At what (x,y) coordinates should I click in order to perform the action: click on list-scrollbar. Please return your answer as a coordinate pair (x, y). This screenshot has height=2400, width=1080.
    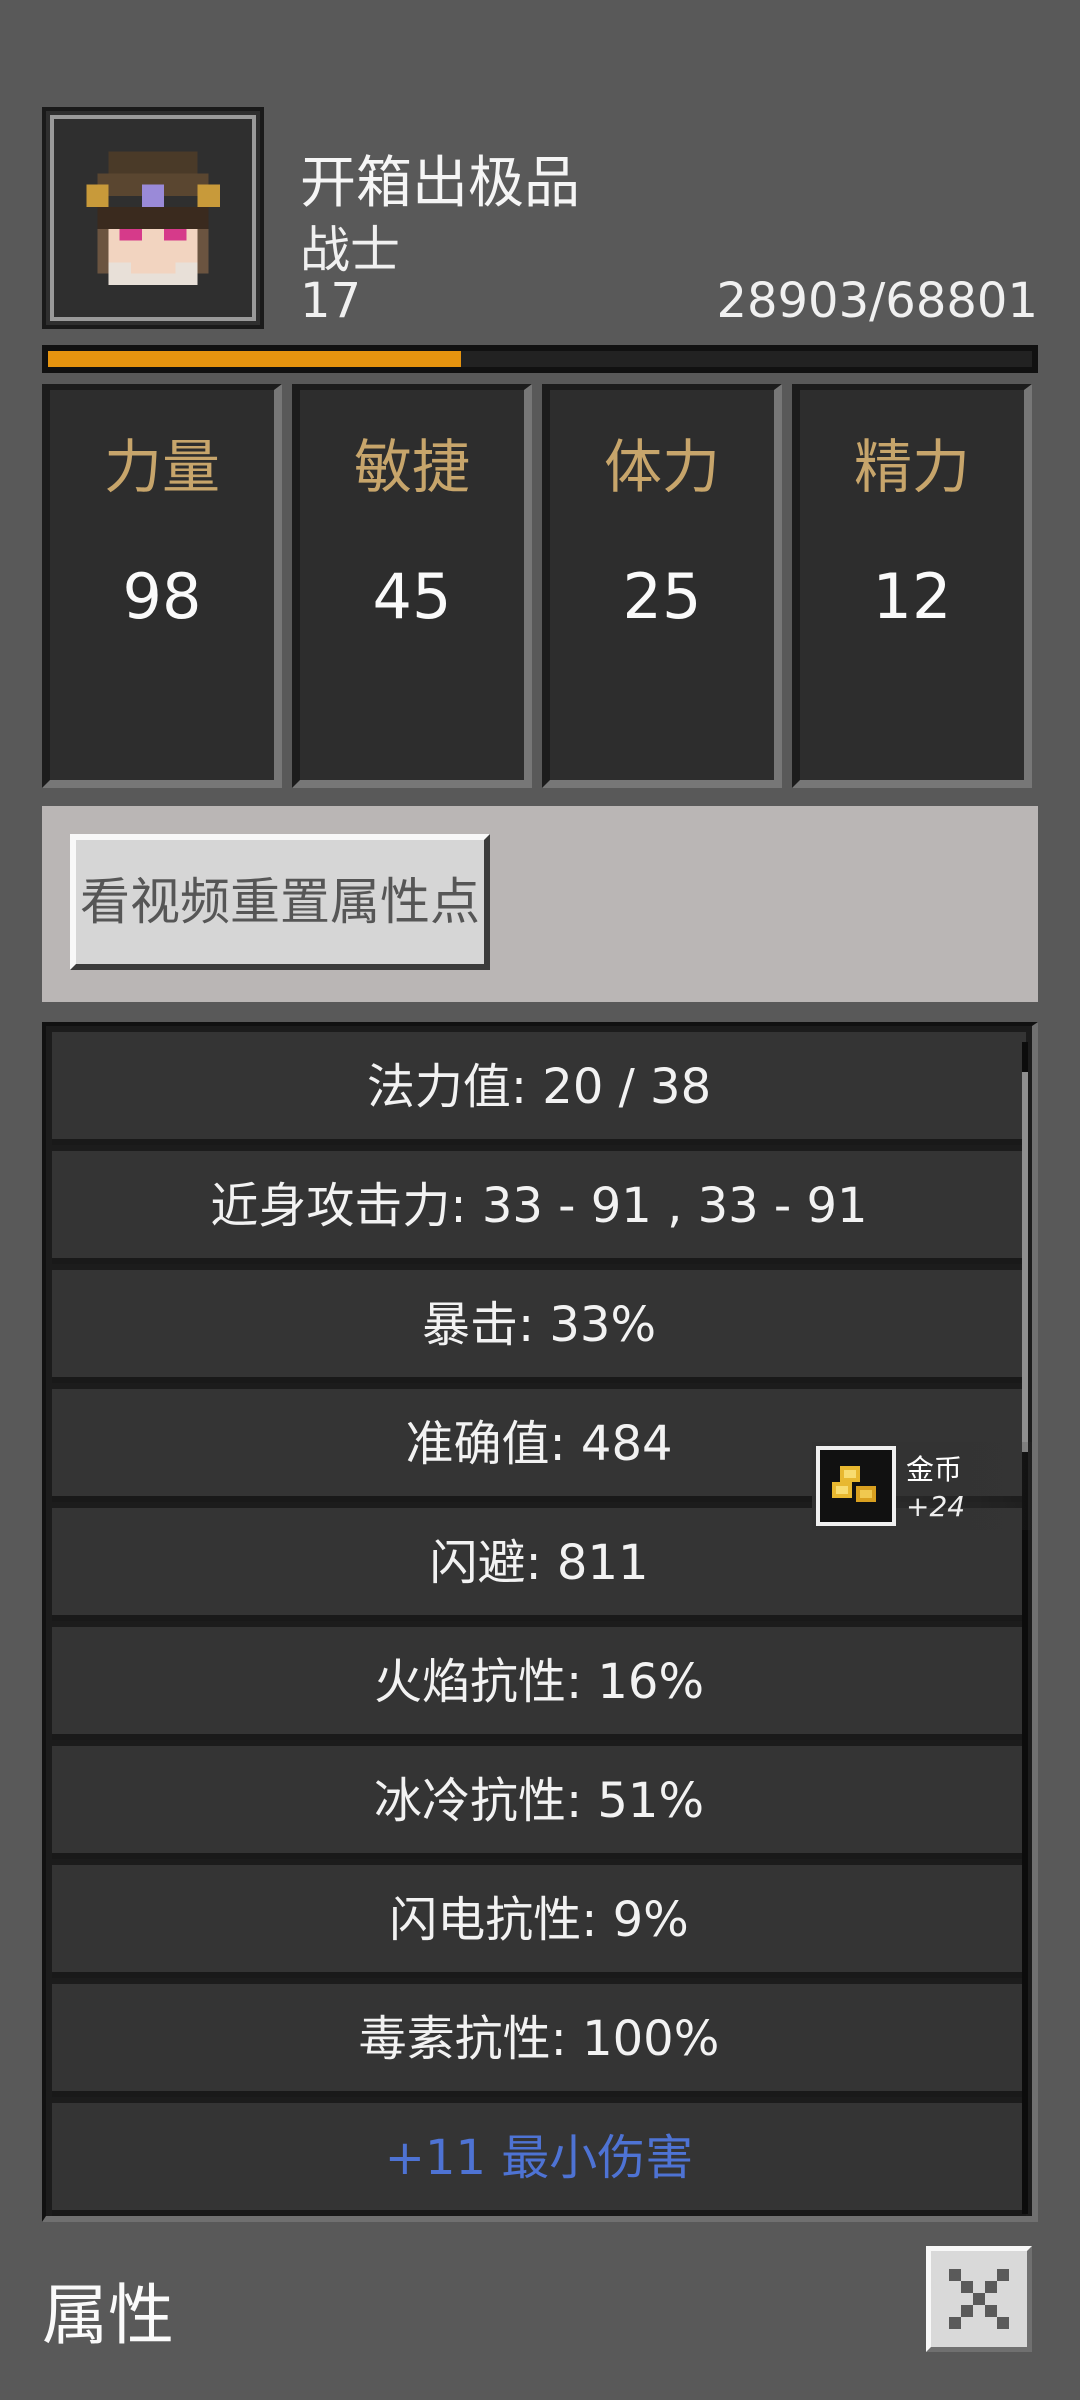
    Looking at the image, I should click on (1025, 1628).